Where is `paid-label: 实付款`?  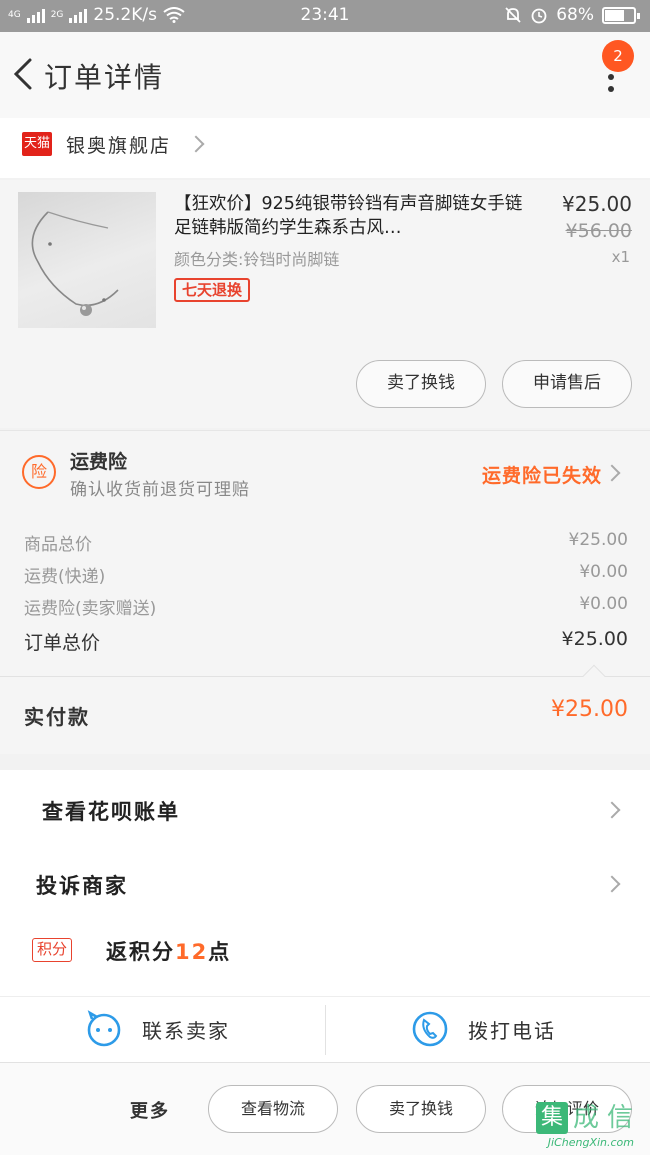
paid-label: 实付款 is located at coordinates (57, 717).